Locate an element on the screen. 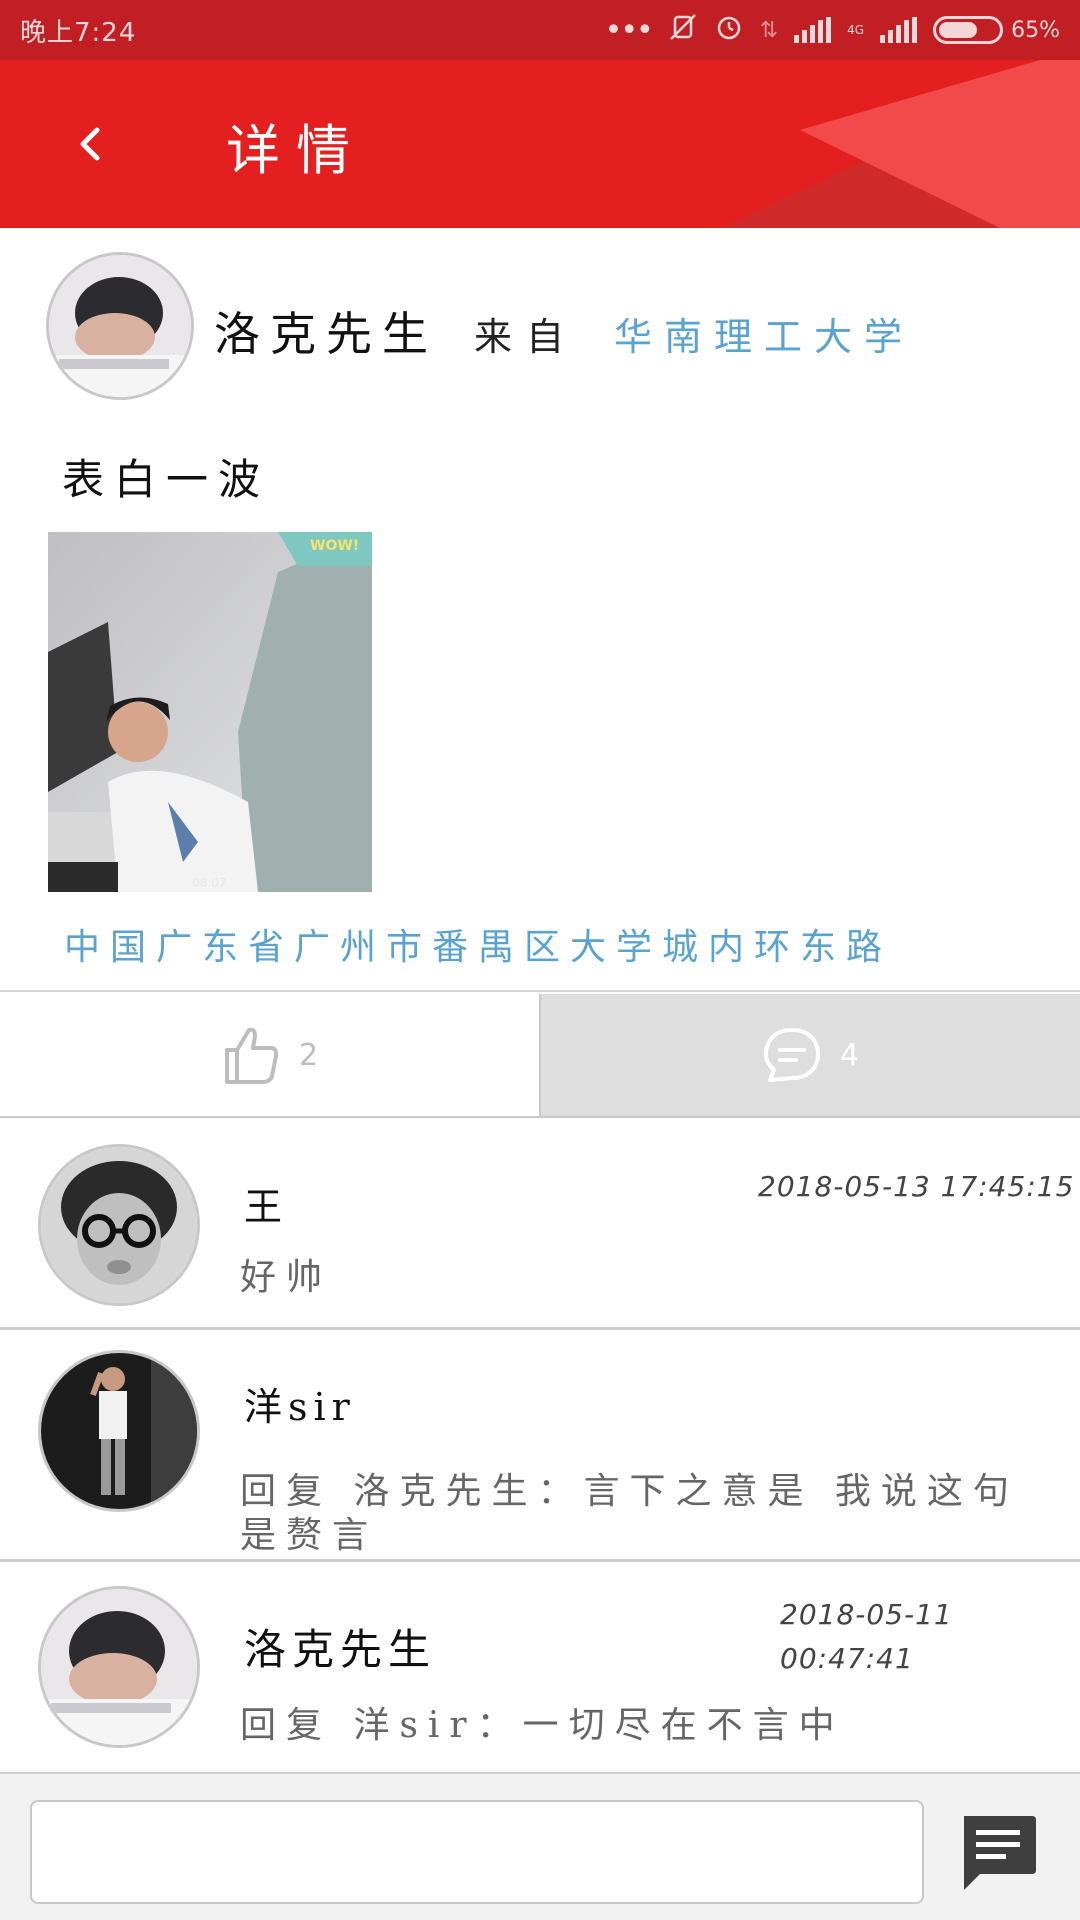 The height and width of the screenshot is (1920, 1080). location-link: 中国广东省广州市番禺区大学城内环东路 is located at coordinates (478, 944).